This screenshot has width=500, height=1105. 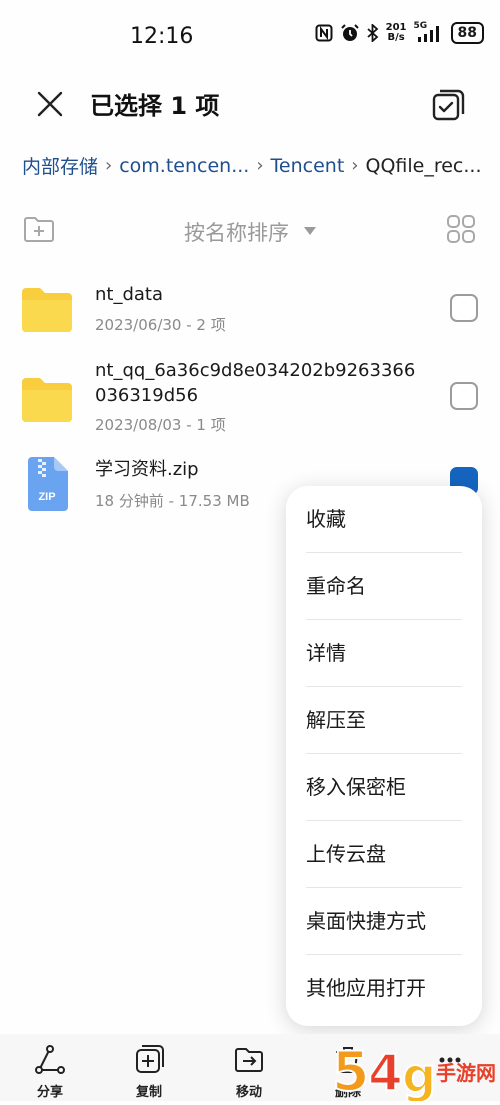 What do you see at coordinates (384, 854) in the screenshot?
I see `menu-item-upload-cloud: 上传云盘` at bounding box center [384, 854].